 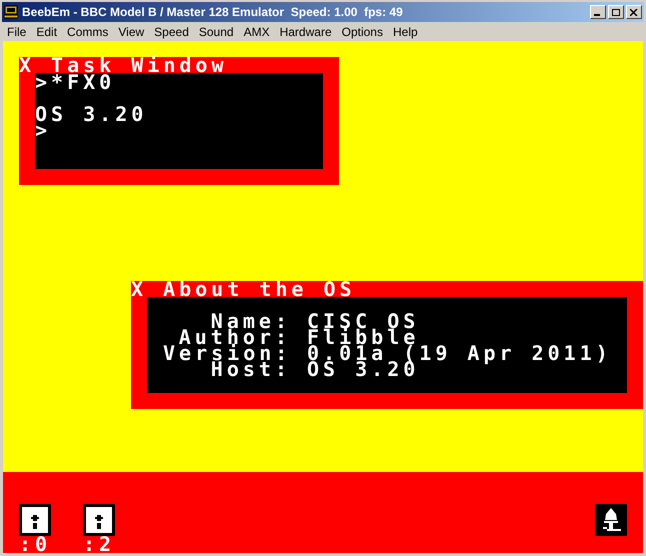 What do you see at coordinates (131, 31) in the screenshot?
I see `menu-item: View` at bounding box center [131, 31].